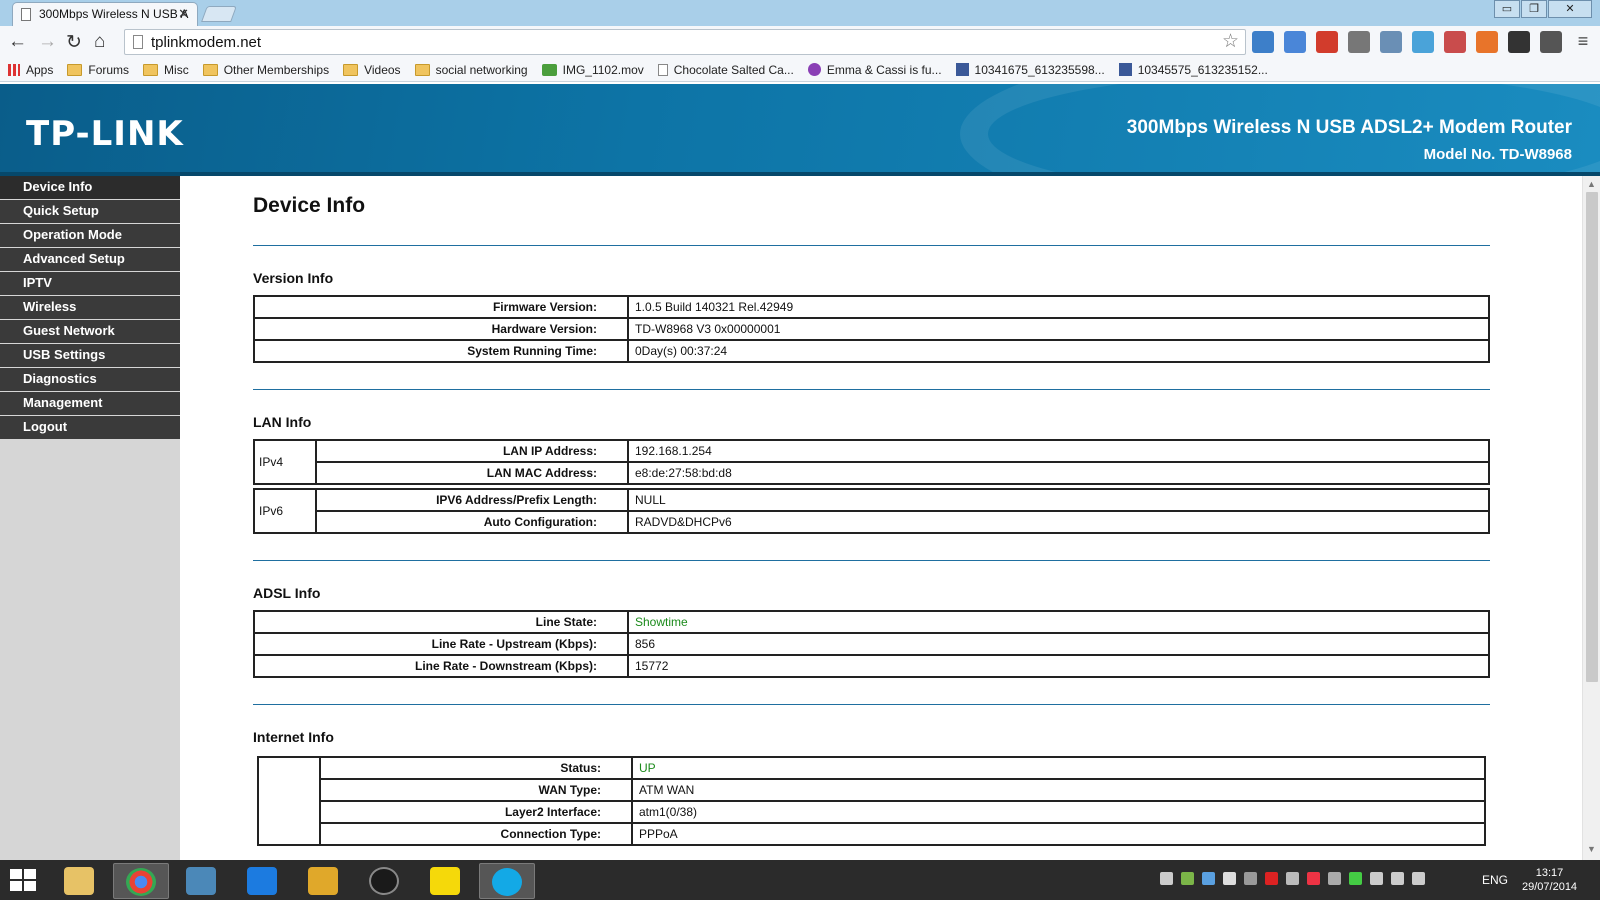 The height and width of the screenshot is (900, 1600). Describe the element at coordinates (219, 14) in the screenshot. I see `new-tab-button` at that location.